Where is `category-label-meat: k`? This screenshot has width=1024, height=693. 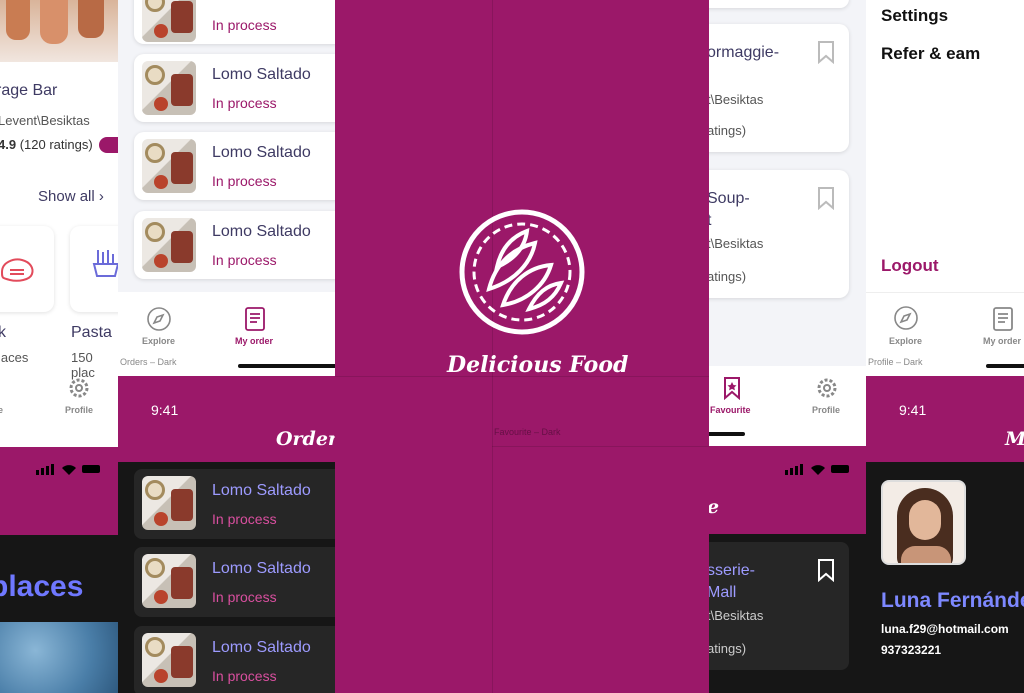 category-label-meat: k is located at coordinates (3, 332).